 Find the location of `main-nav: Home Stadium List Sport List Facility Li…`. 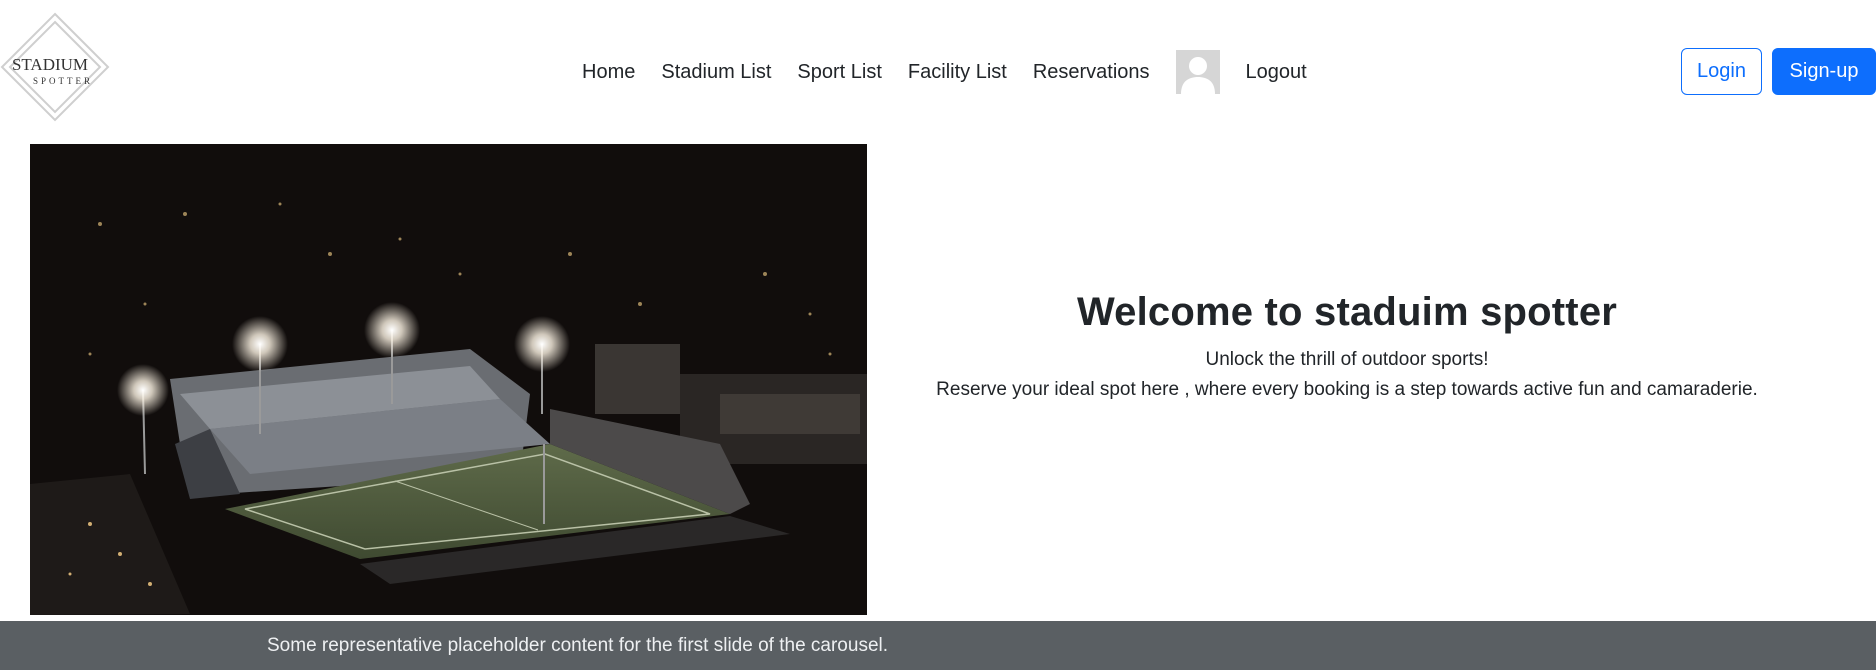

main-nav: Home Stadium List Sport List Facility Li… is located at coordinates (957, 72).